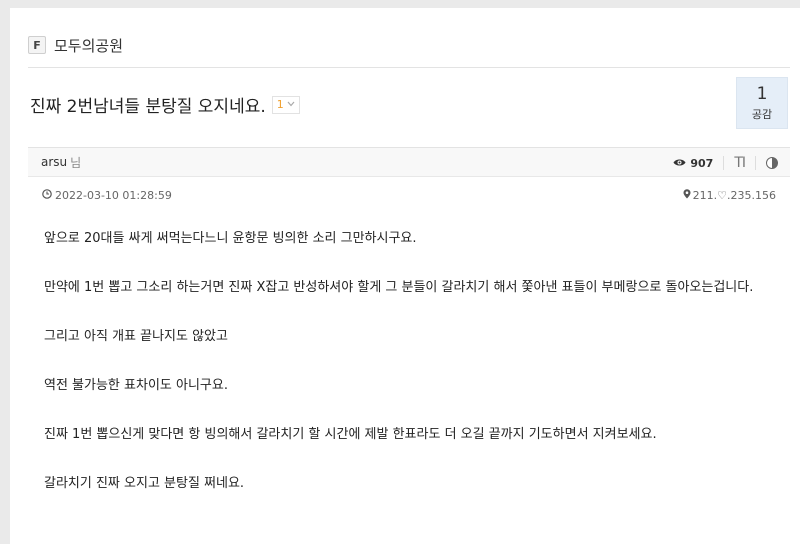 The image size is (800, 544). What do you see at coordinates (54, 162) in the screenshot?
I see `author-name: arsu` at bounding box center [54, 162].